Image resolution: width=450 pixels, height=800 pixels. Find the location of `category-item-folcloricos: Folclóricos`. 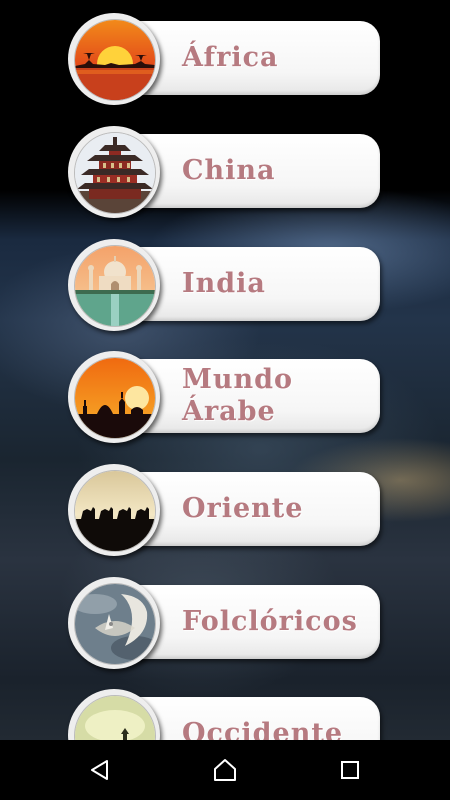

category-item-folcloricos: Folclóricos is located at coordinates (225, 623).